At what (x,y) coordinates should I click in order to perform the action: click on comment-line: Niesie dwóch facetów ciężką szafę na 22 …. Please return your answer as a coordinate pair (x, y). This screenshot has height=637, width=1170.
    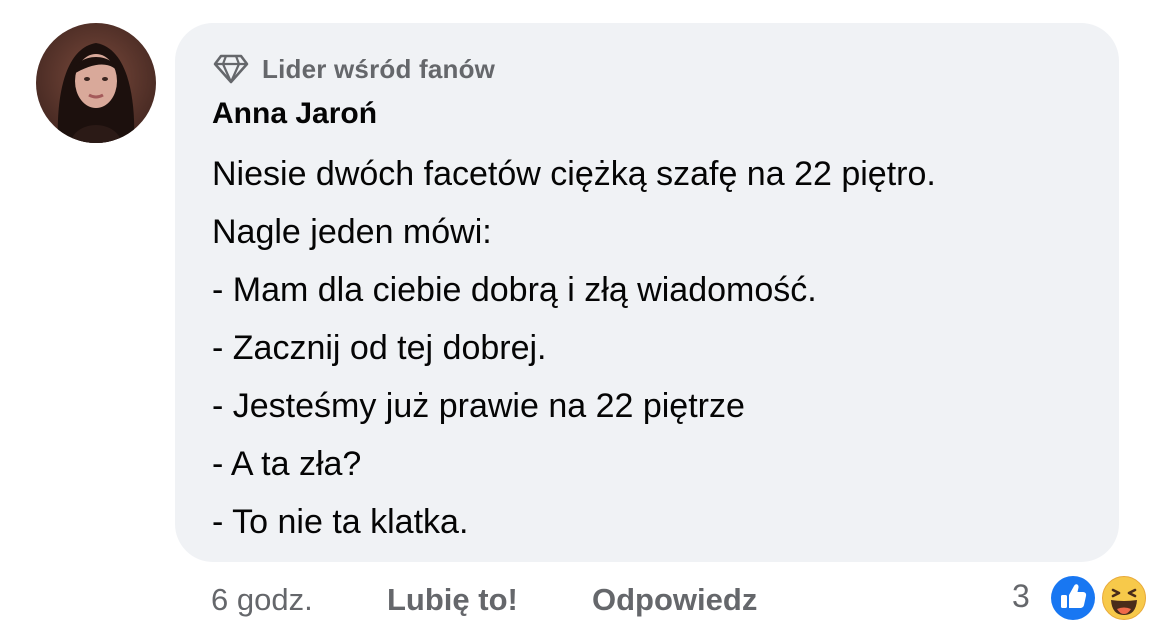
    Looking at the image, I should click on (574, 174).